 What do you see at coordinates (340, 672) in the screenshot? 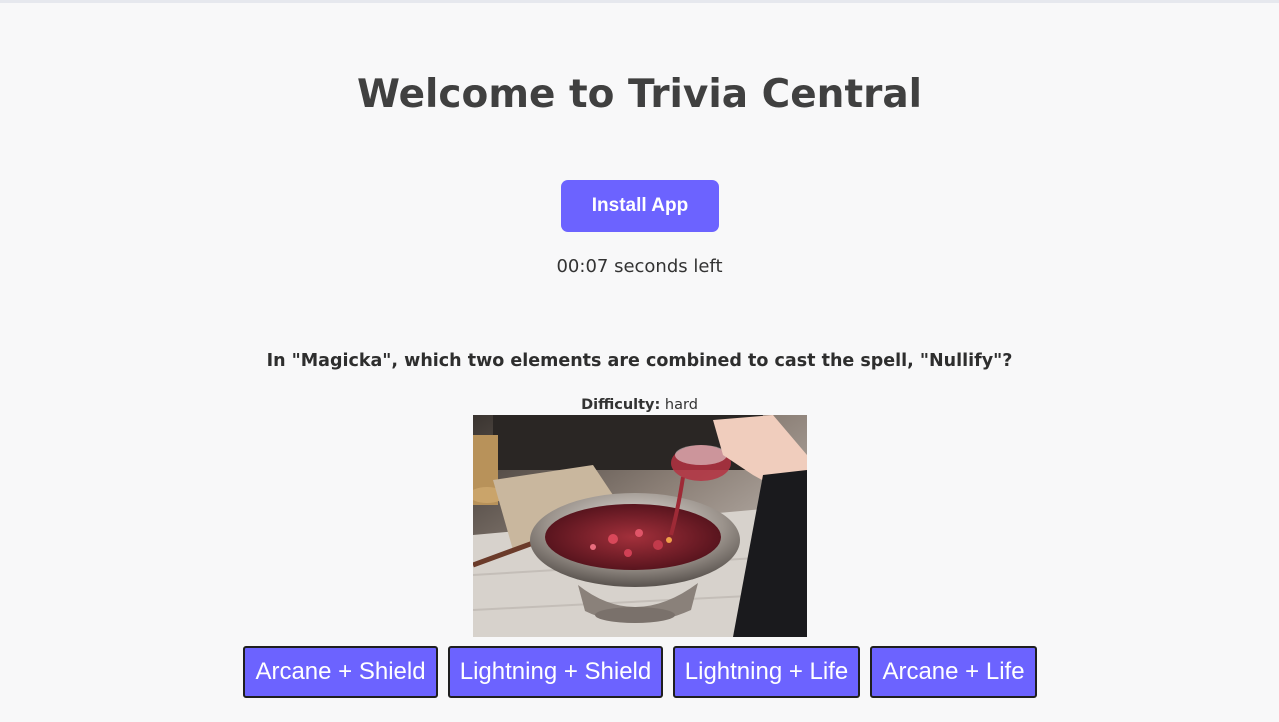
I see `answer-button-1: Arcane + Shield` at bounding box center [340, 672].